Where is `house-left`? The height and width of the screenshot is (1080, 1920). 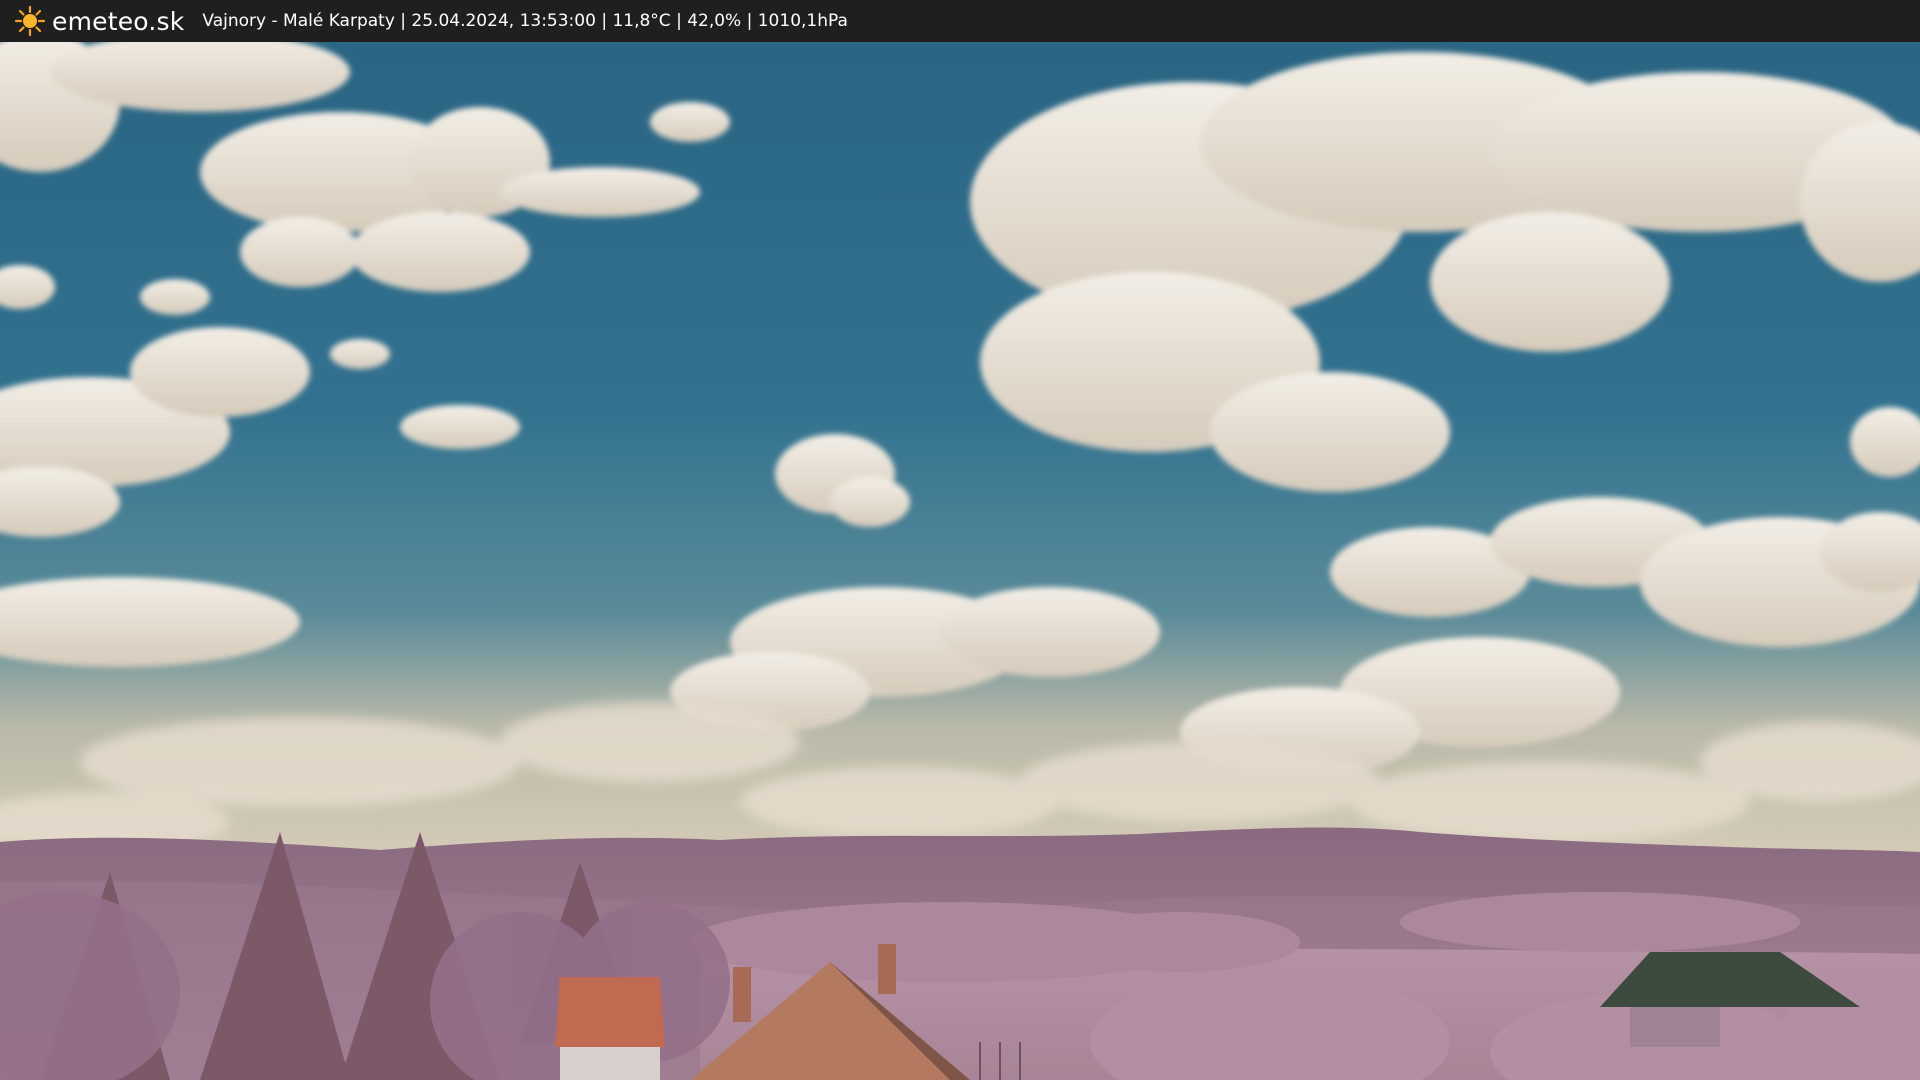
house-left is located at coordinates (610, 1028).